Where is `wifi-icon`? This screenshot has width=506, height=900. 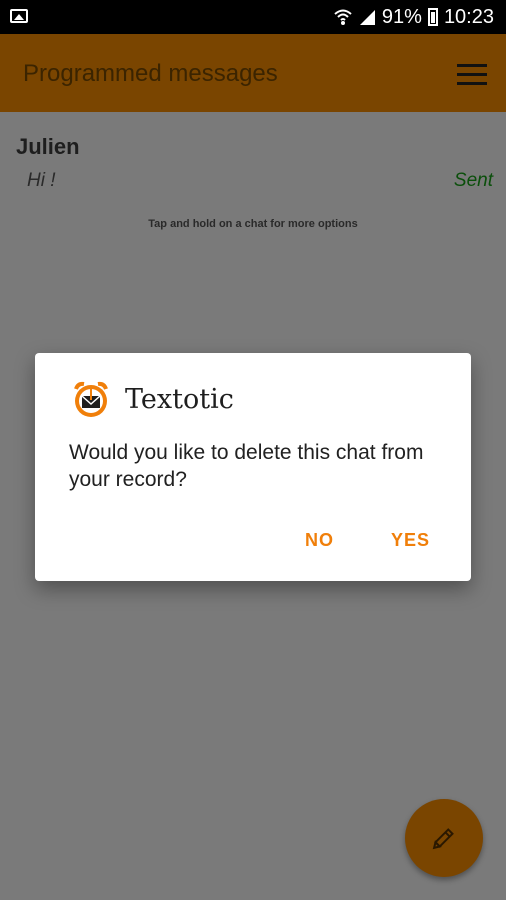
wifi-icon is located at coordinates (343, 17).